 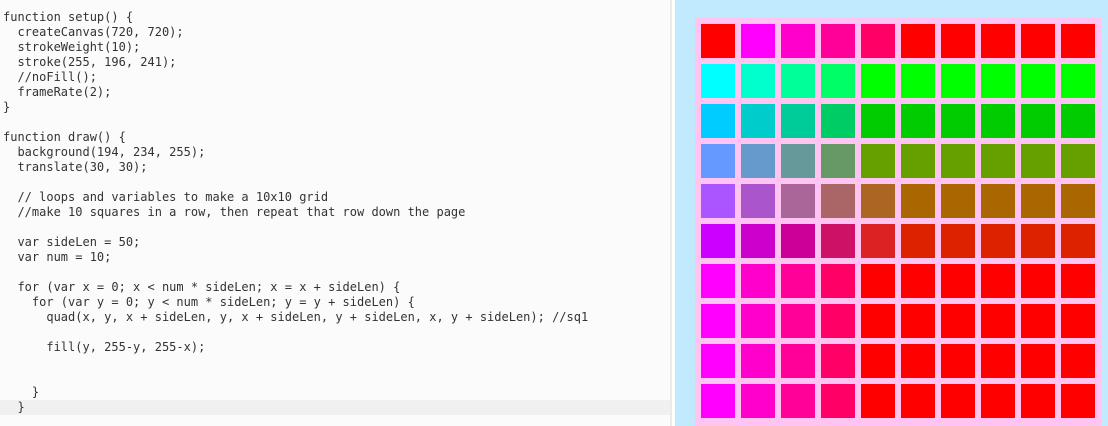 I want to click on code-line: background(194, 234, 255);, so click(x=336, y=152).